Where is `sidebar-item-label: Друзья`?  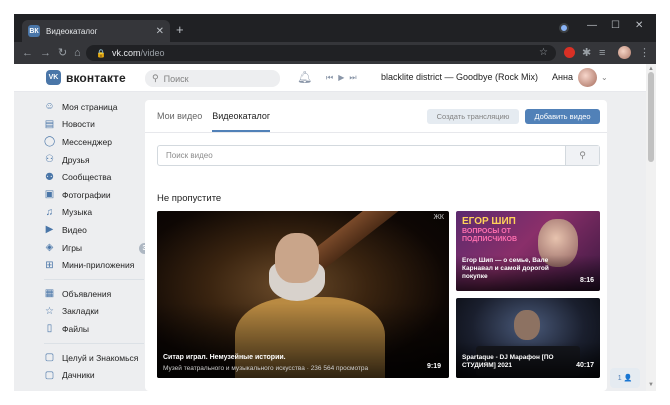 sidebar-item-label: Друзья is located at coordinates (76, 159).